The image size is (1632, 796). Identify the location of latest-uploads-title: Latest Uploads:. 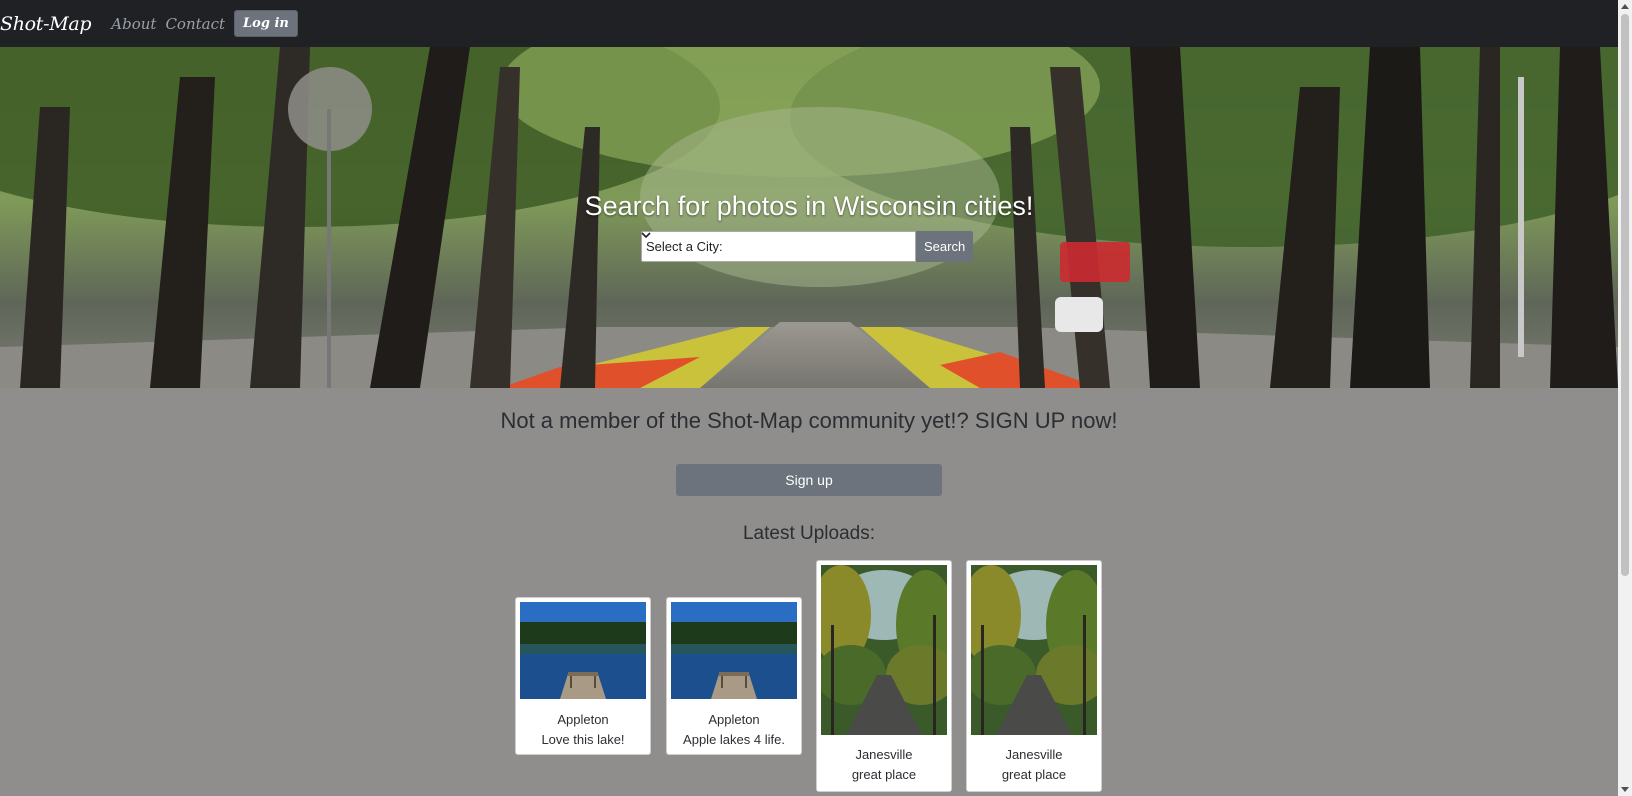
(809, 533).